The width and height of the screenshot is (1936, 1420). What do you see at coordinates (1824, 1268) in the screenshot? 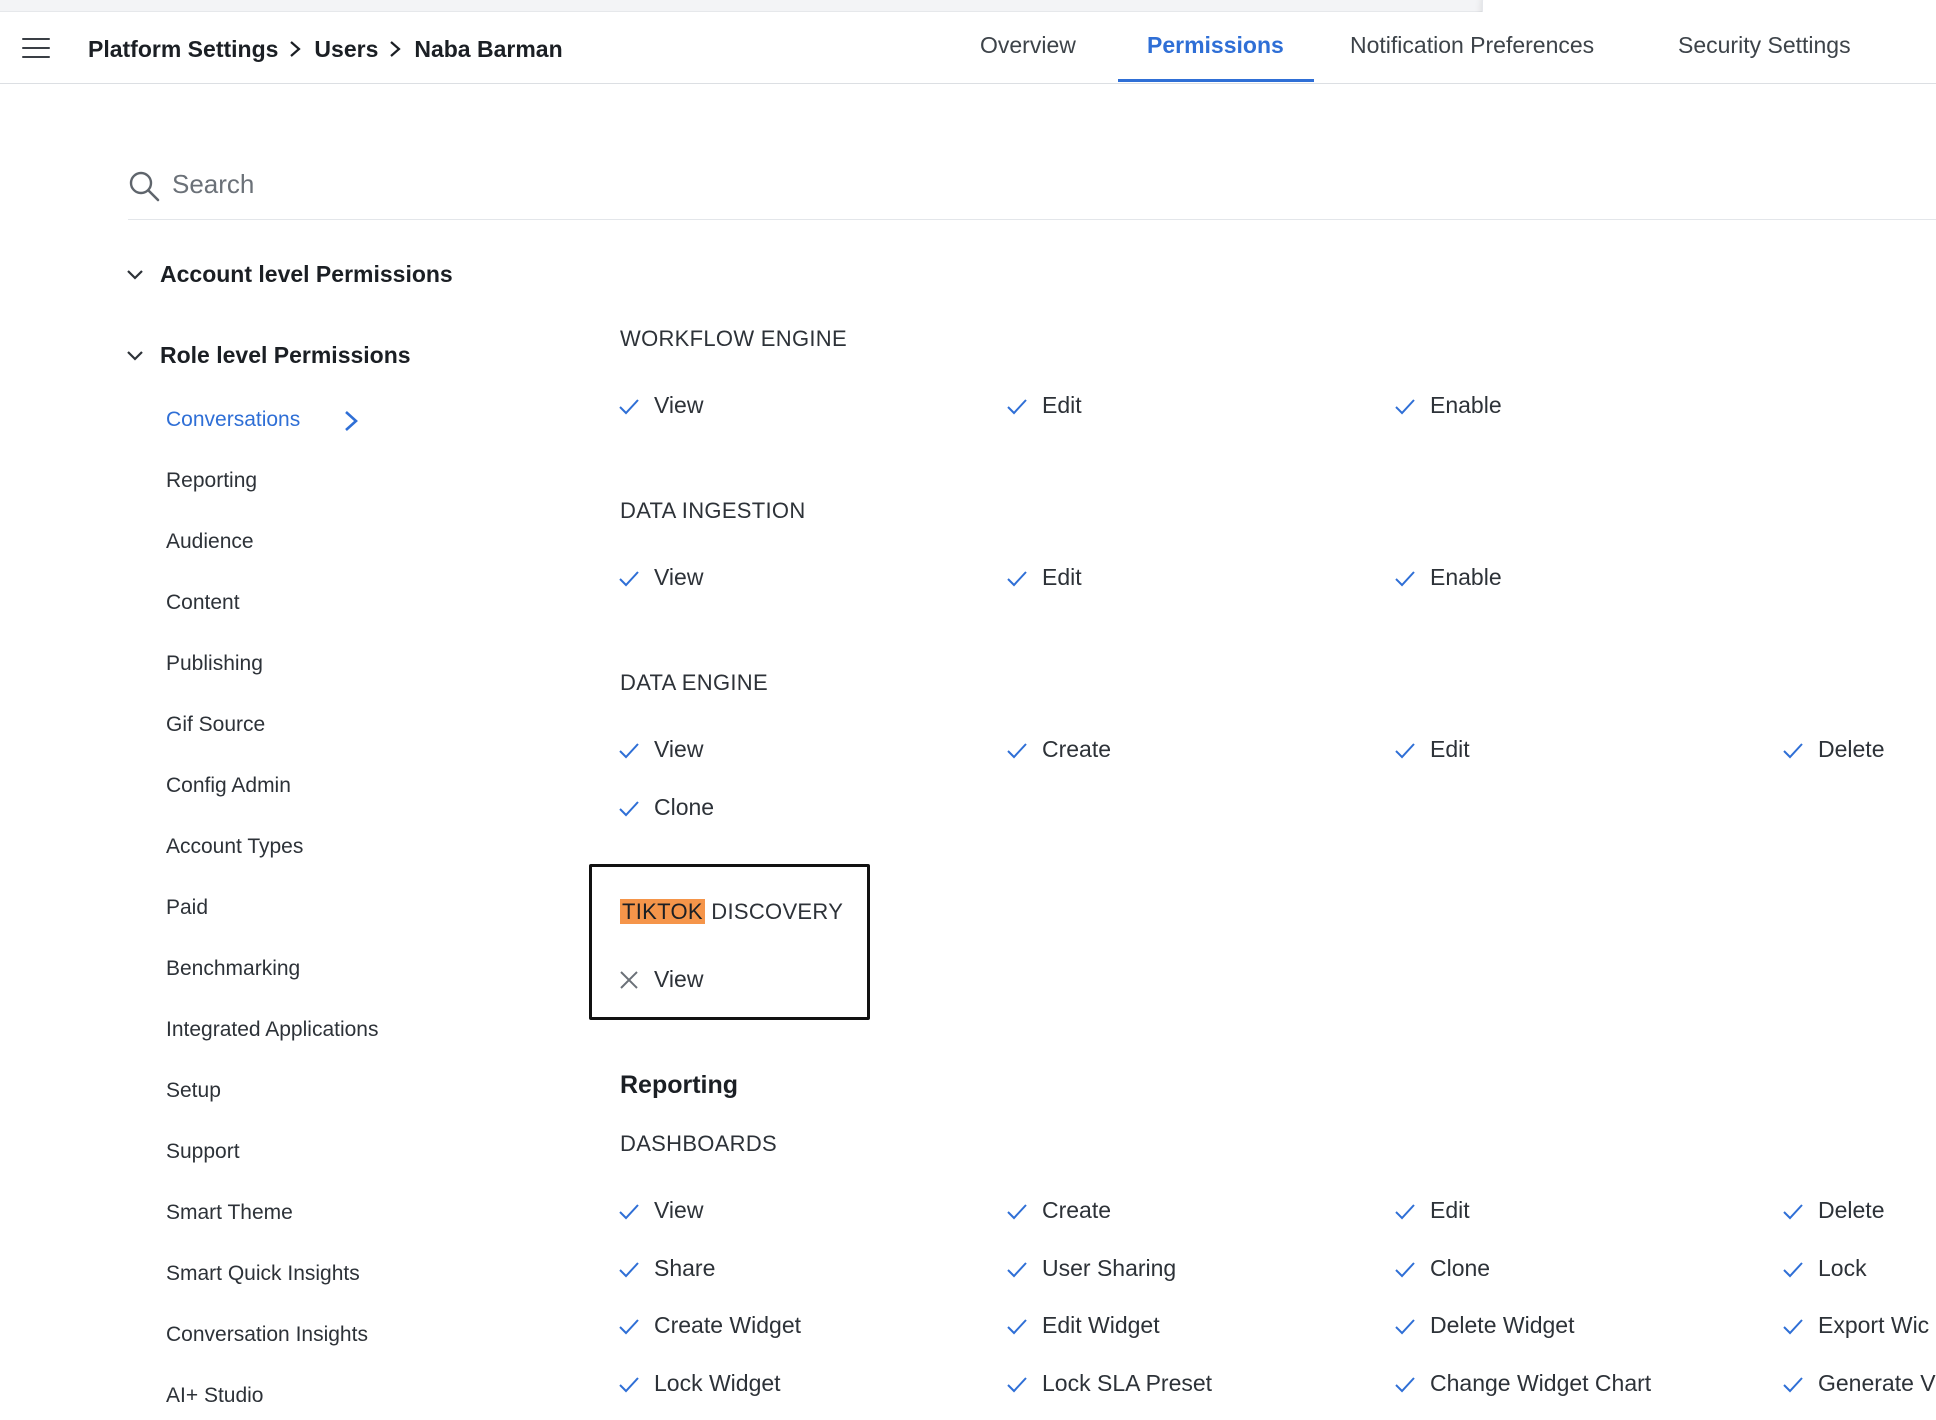
I see `permission-item: Lock` at bounding box center [1824, 1268].